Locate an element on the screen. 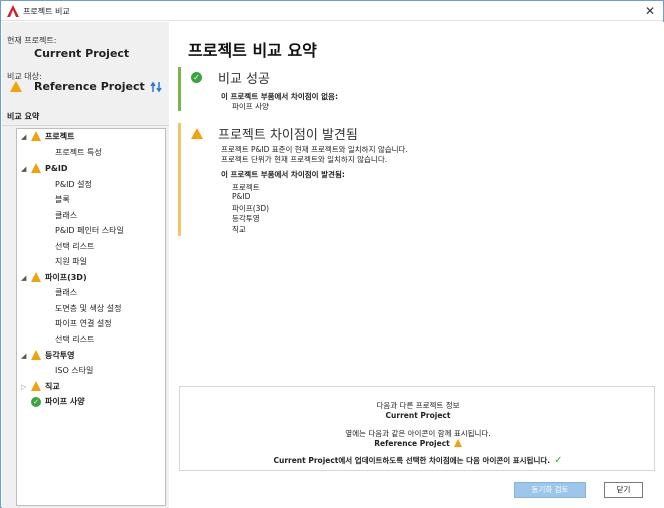  diff-title: 프로젝트 차이점이 발견됨 is located at coordinates (288, 135).